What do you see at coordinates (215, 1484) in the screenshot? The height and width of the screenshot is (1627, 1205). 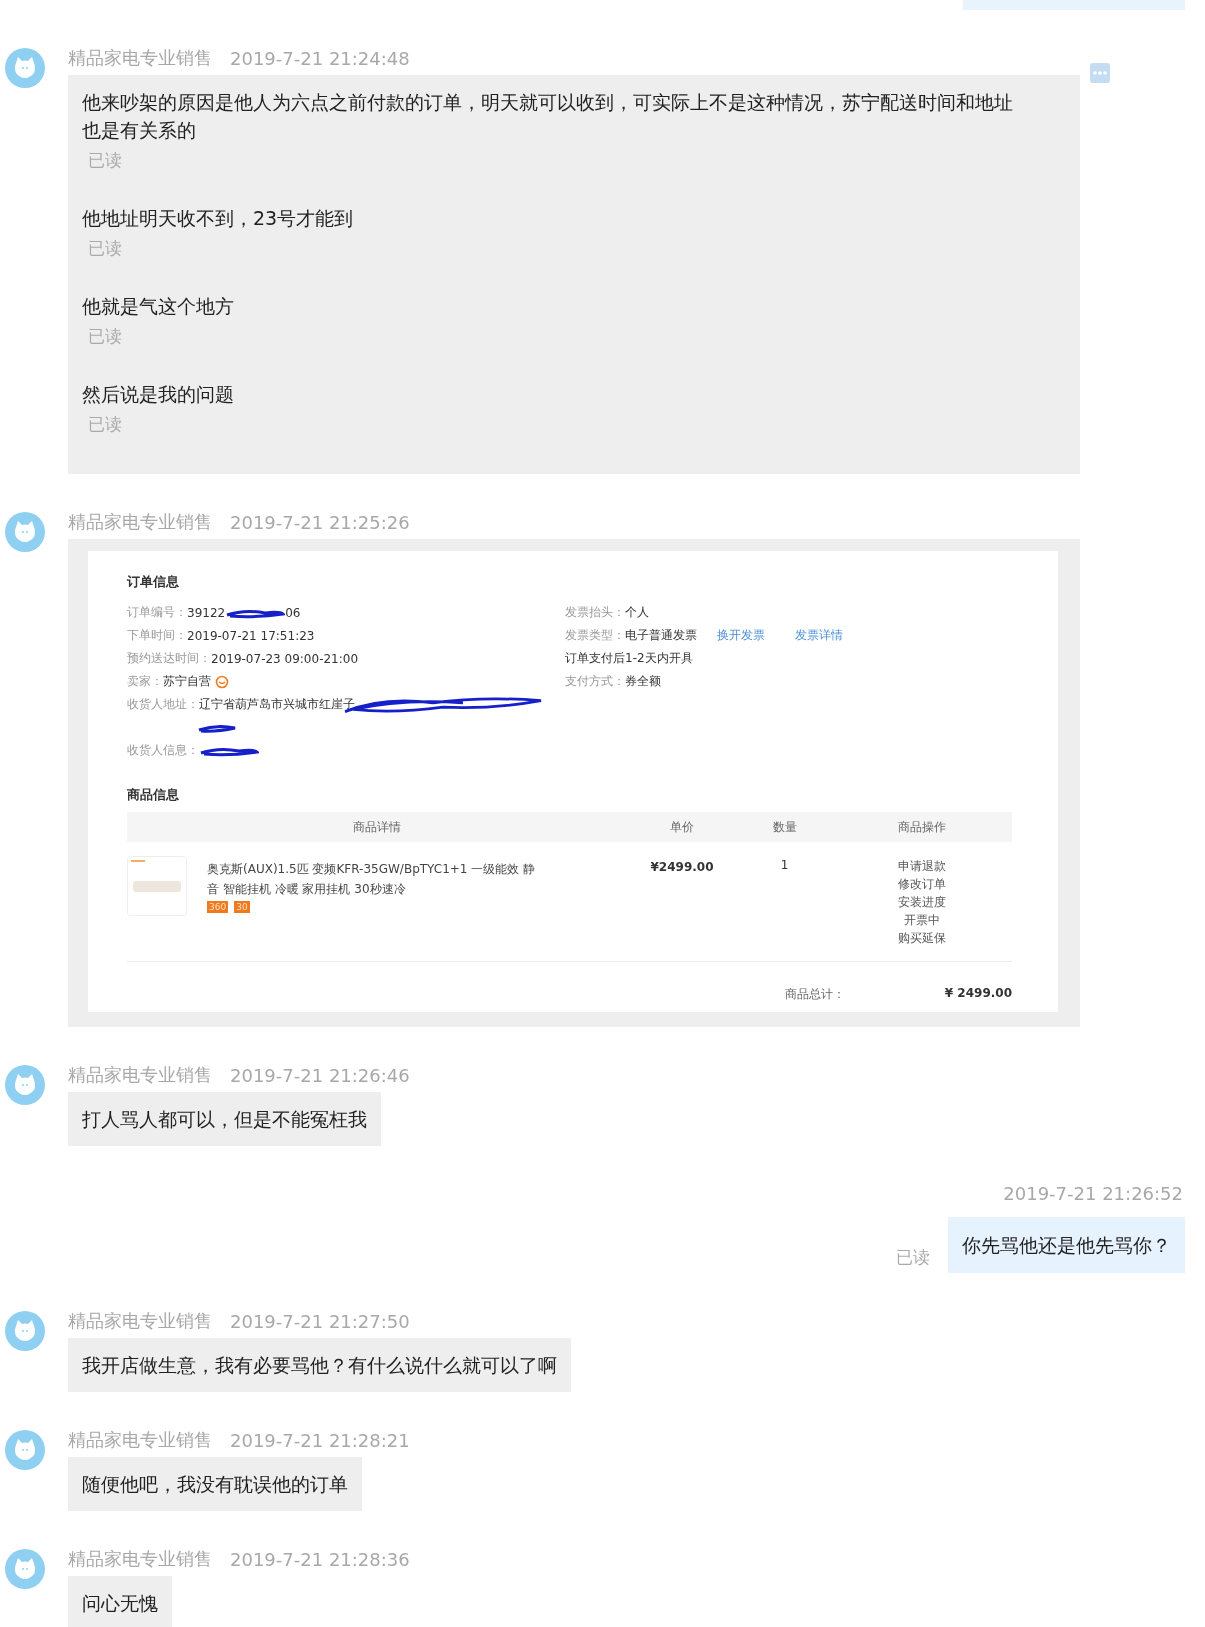 I see `message-text: 随便他吧，我没有耽误他的订单` at bounding box center [215, 1484].